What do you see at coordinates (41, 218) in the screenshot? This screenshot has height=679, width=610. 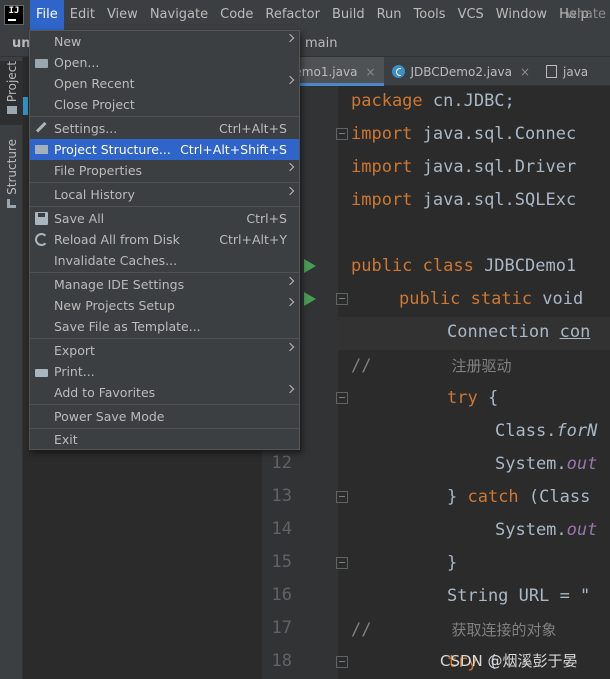 I see `save-icon` at bounding box center [41, 218].